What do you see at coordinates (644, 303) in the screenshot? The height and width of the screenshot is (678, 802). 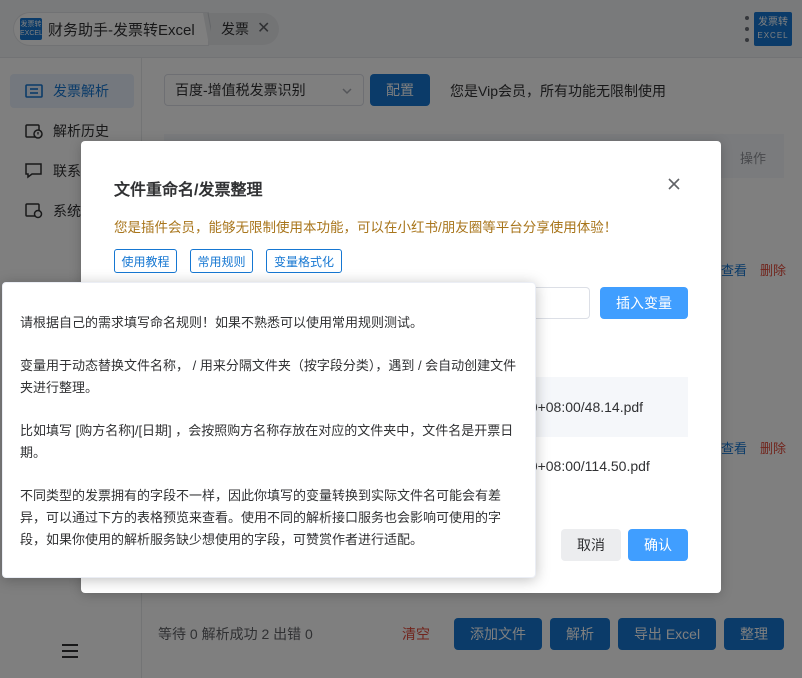 I see `insert-variable-button: 插入变量` at bounding box center [644, 303].